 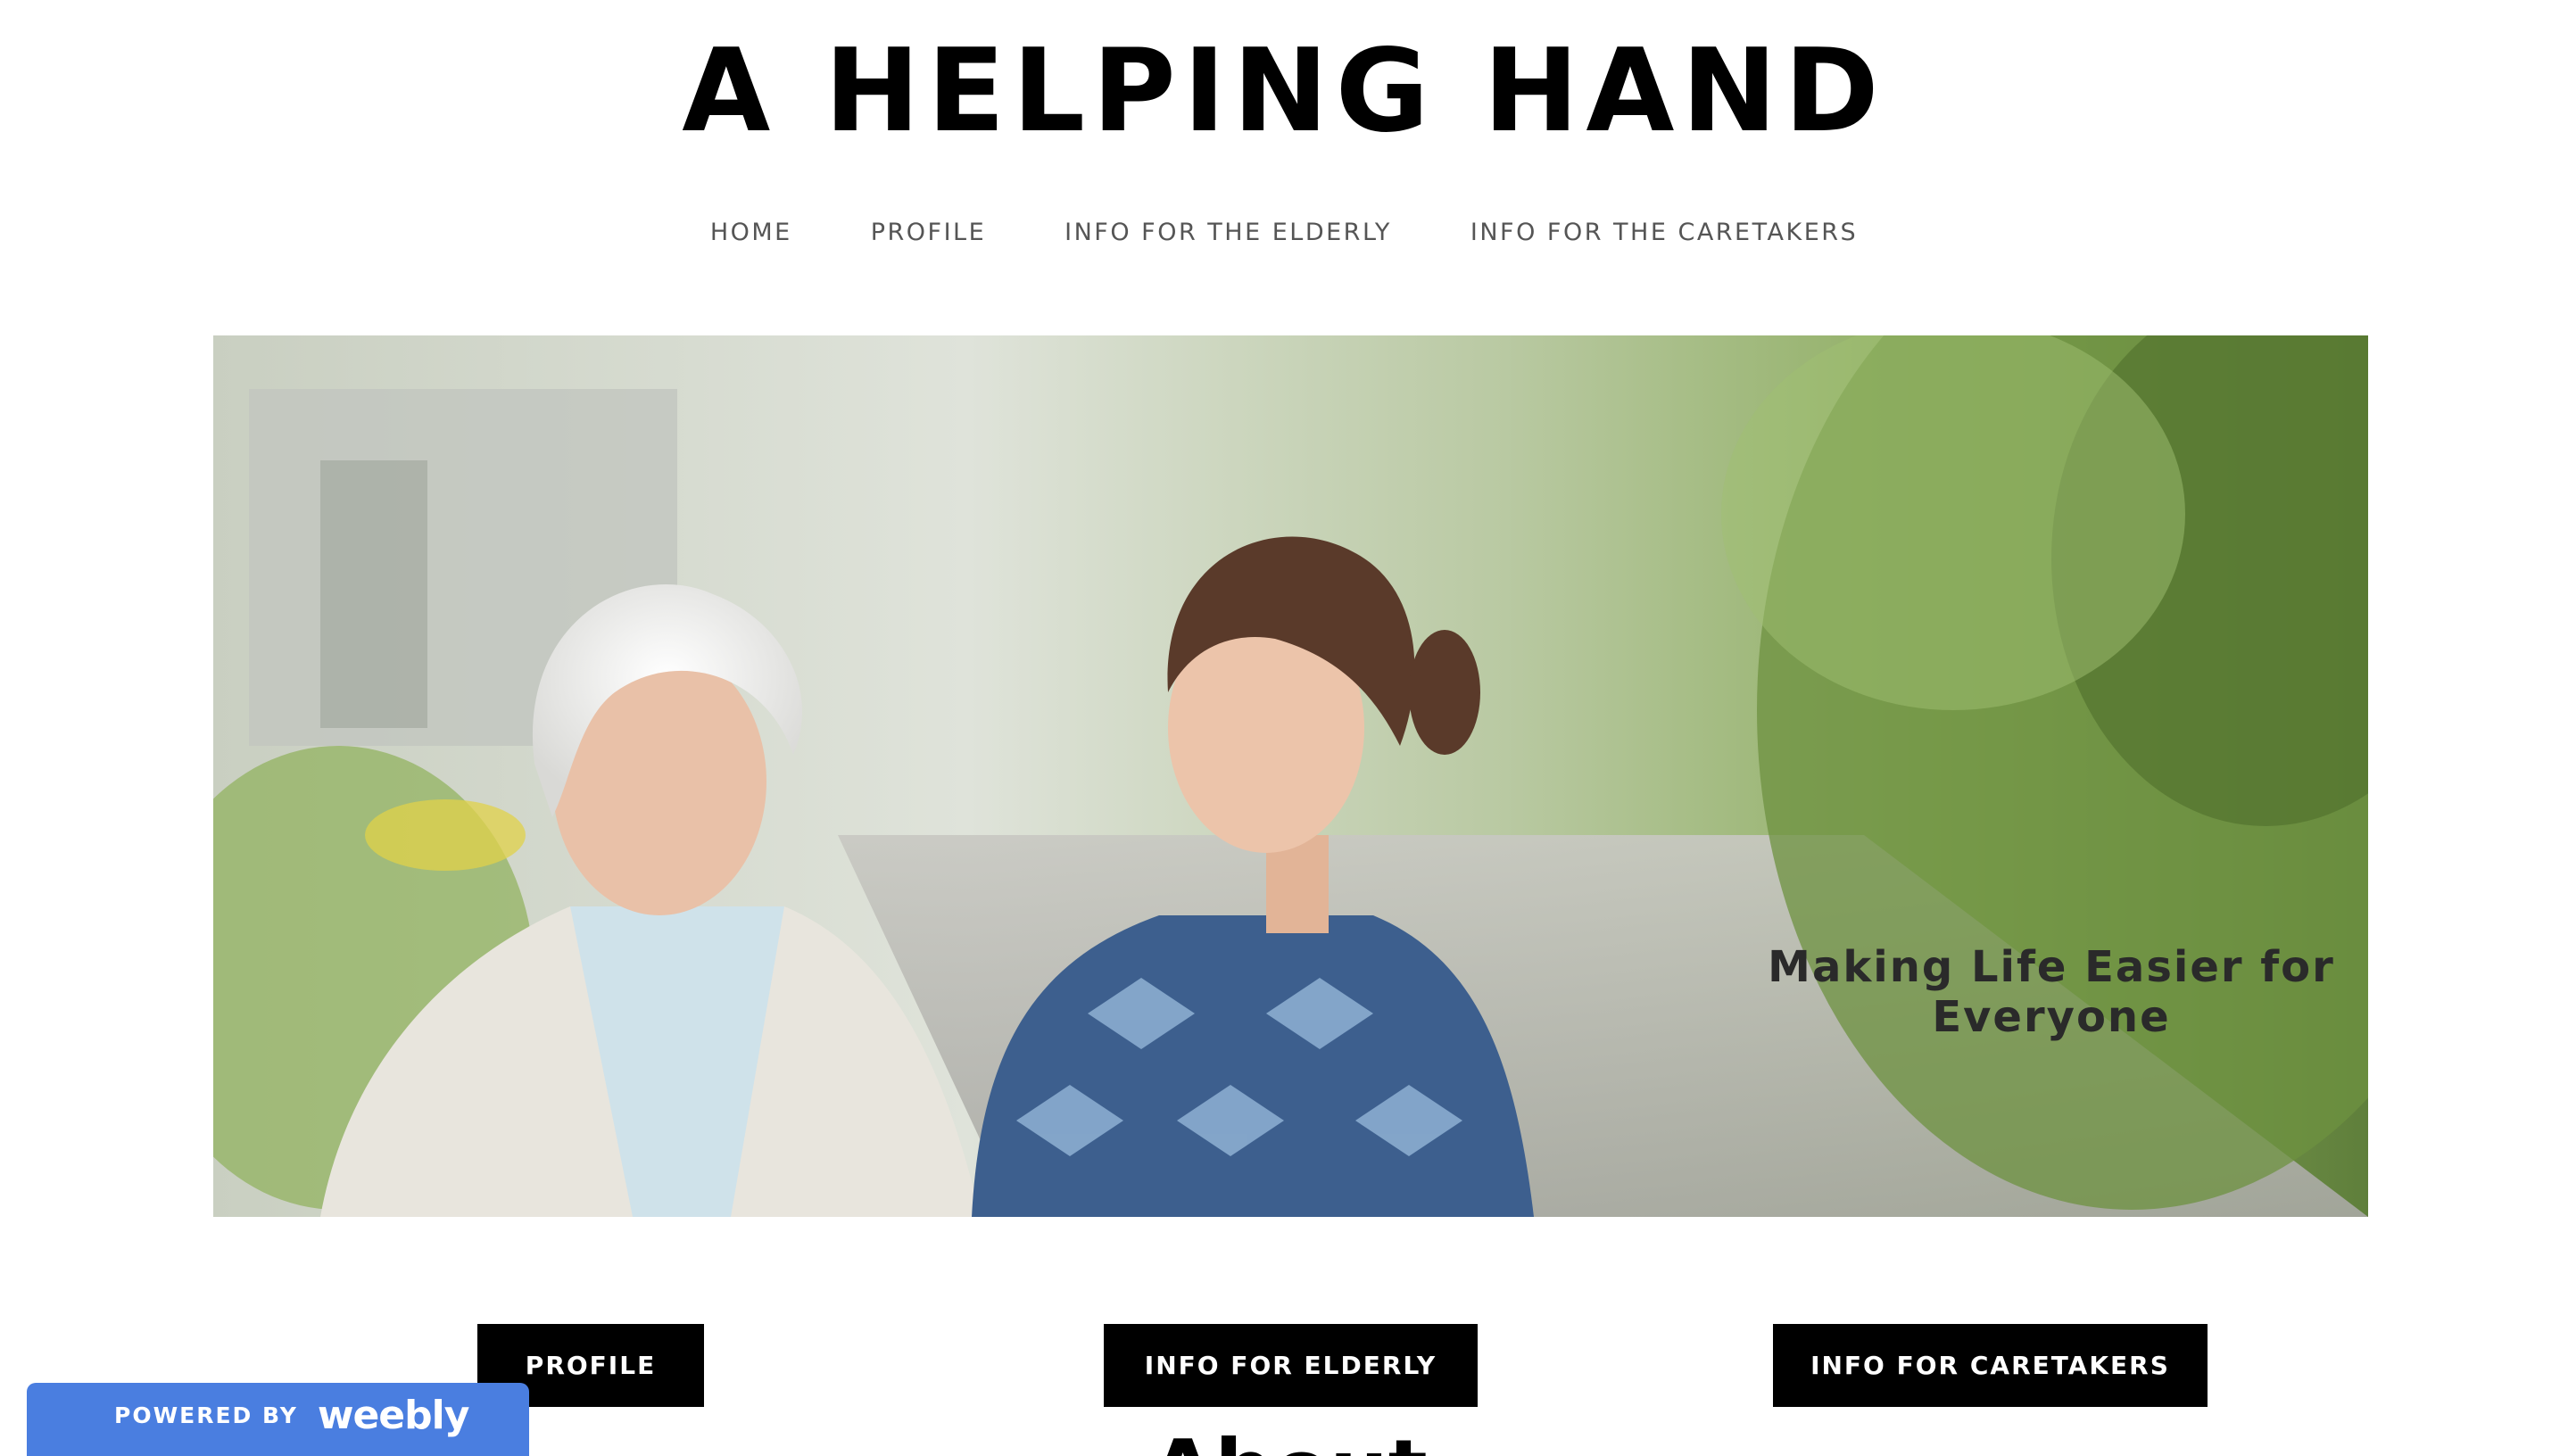 I want to click on site-title: A HELPING HAND, so click(x=1284, y=92).